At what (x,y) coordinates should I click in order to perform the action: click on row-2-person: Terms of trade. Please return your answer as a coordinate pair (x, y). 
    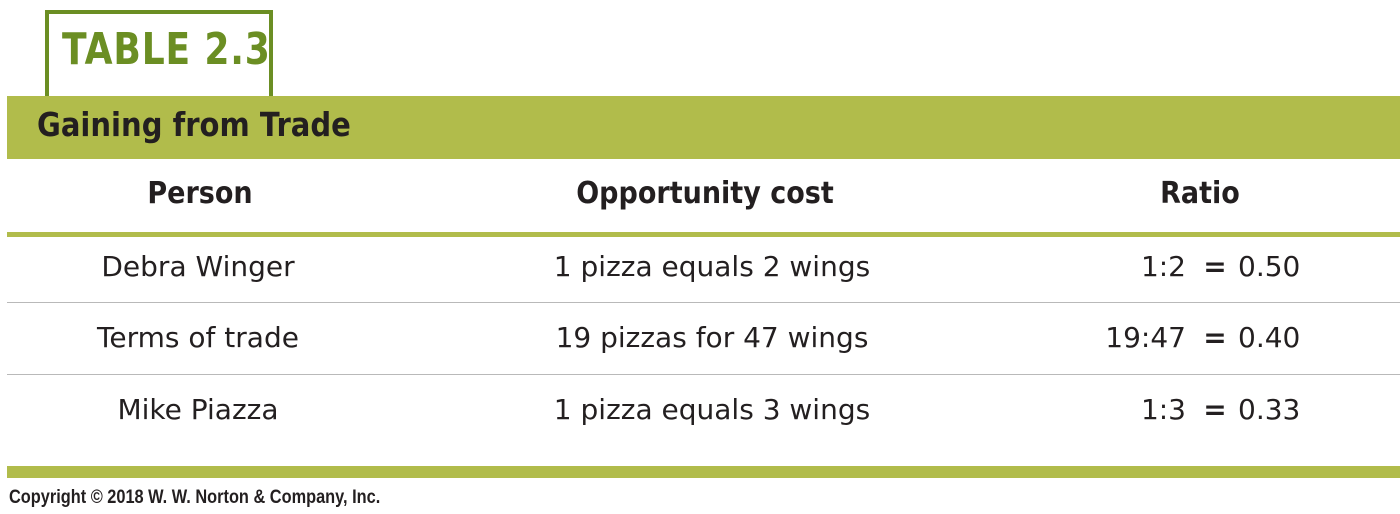
    Looking at the image, I should click on (198, 337).